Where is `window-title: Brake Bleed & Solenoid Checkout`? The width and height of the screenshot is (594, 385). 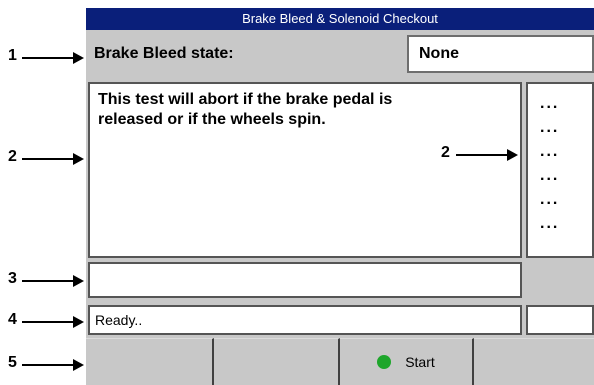
window-title: Brake Bleed & Solenoid Checkout is located at coordinates (340, 19).